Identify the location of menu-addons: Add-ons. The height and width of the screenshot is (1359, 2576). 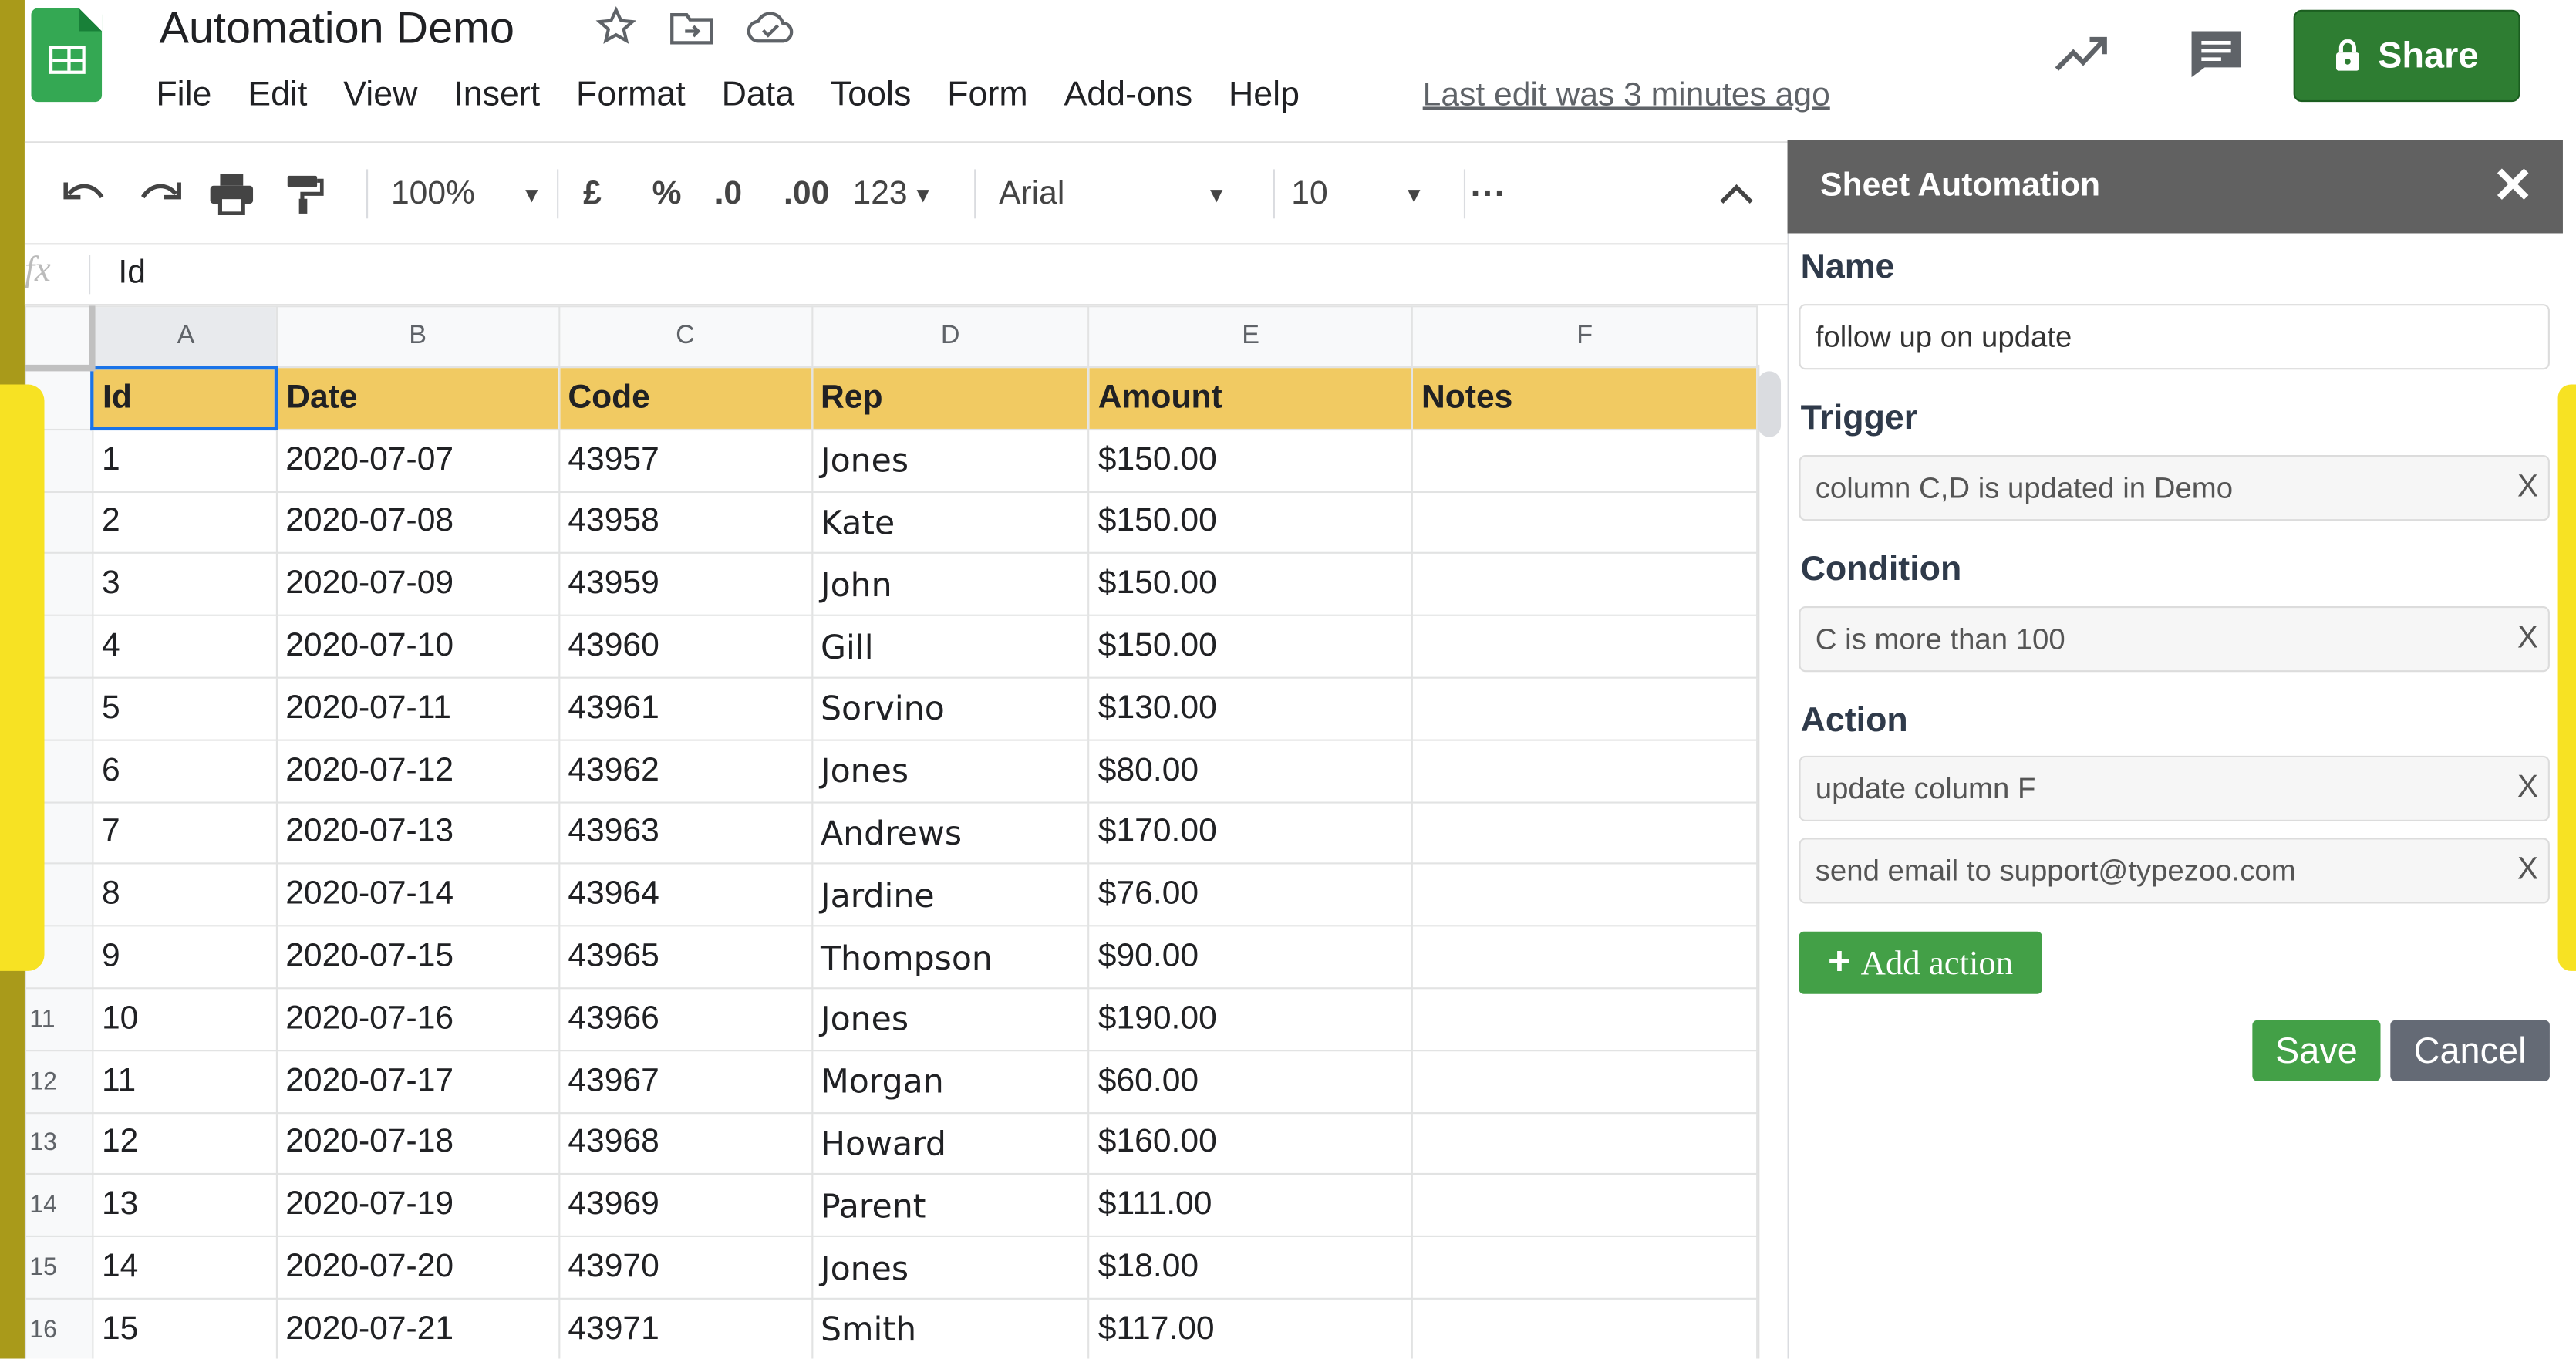
(1128, 95).